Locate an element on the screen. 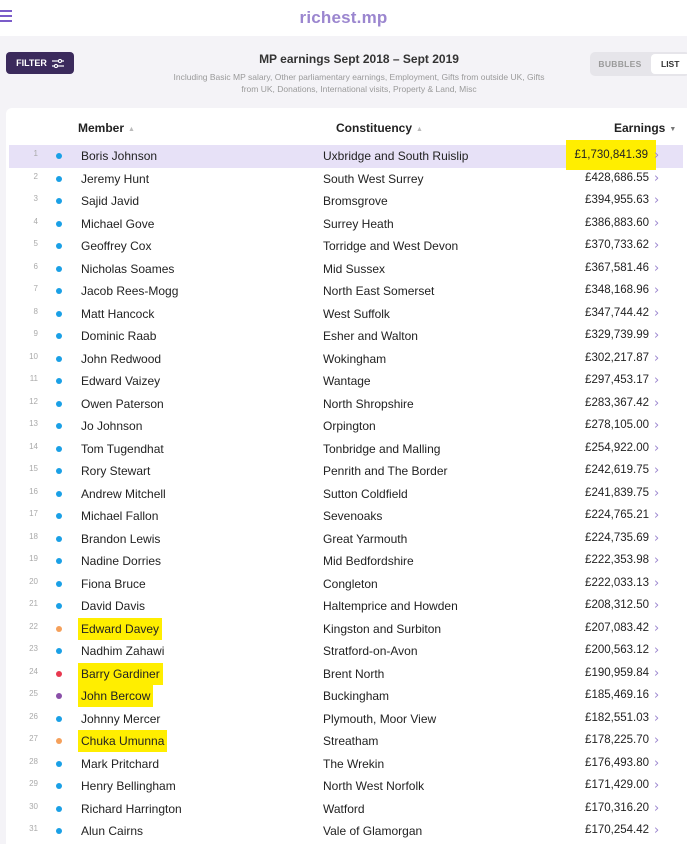  member-name: Chuka Umunna is located at coordinates (123, 741).